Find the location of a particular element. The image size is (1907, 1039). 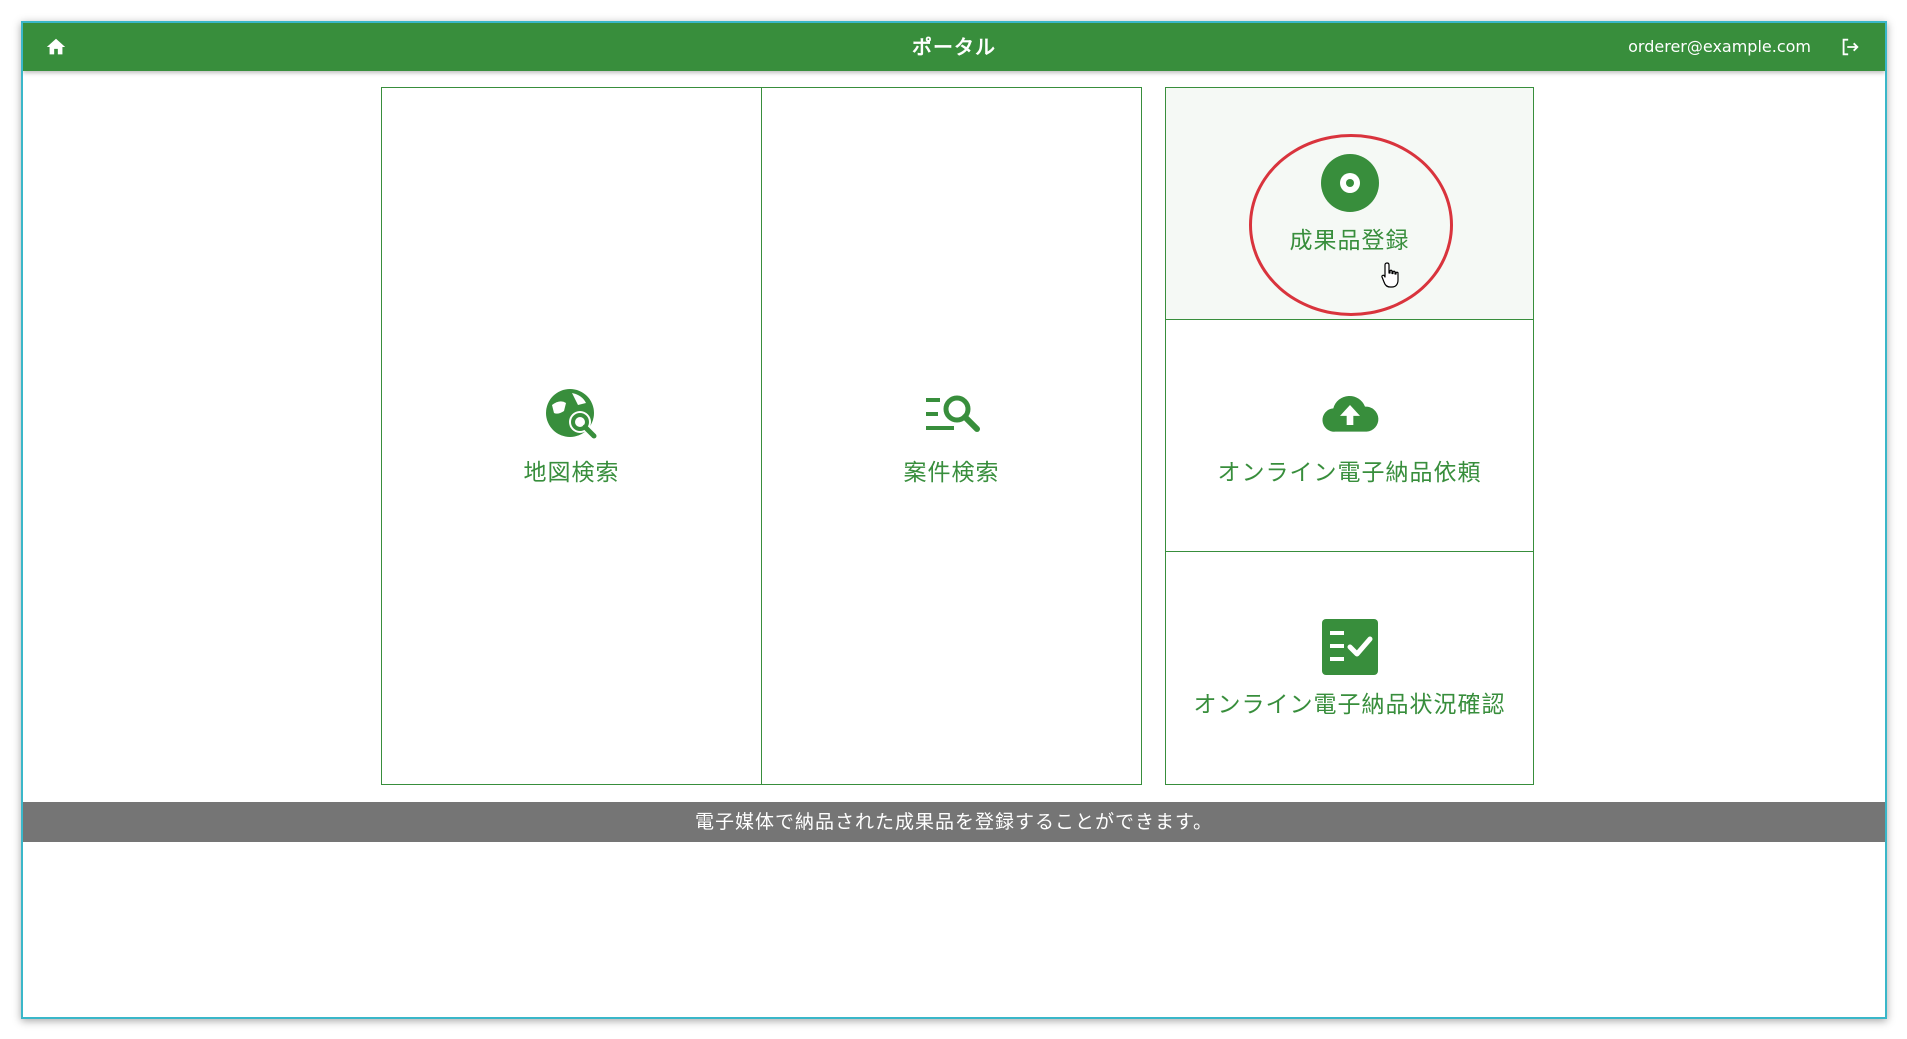

tile-online-delivery-request: オンライン電子納品依頼 is located at coordinates (1349, 435).